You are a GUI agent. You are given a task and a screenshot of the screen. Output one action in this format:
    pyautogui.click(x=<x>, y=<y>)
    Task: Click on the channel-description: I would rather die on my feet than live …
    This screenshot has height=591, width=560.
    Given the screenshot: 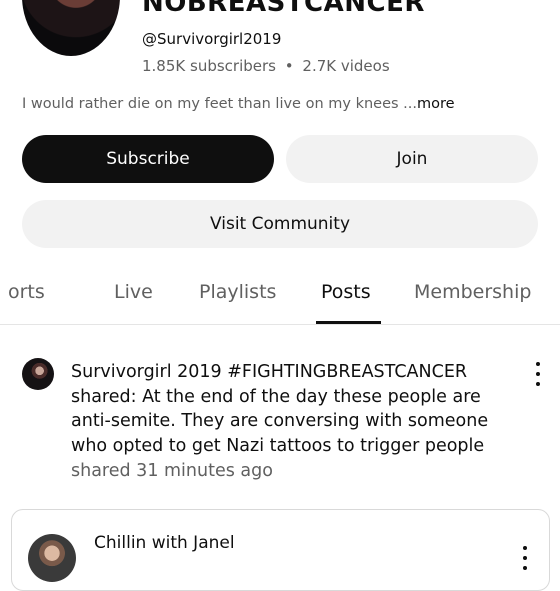 What is the action you would take?
    pyautogui.click(x=238, y=104)
    